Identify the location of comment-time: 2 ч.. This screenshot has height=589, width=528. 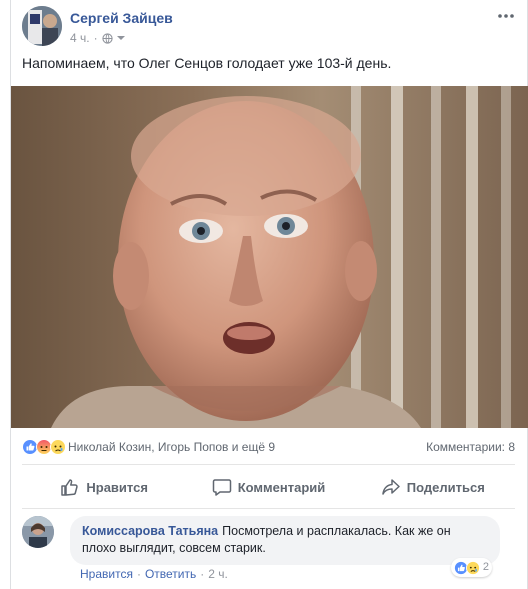
(218, 574).